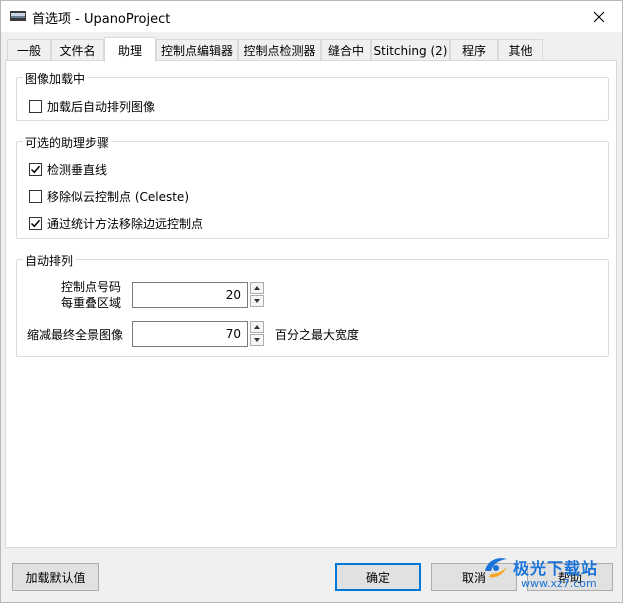 Image resolution: width=623 pixels, height=603 pixels. What do you see at coordinates (474, 50) in the screenshot?
I see `tab-programs: 程序` at bounding box center [474, 50].